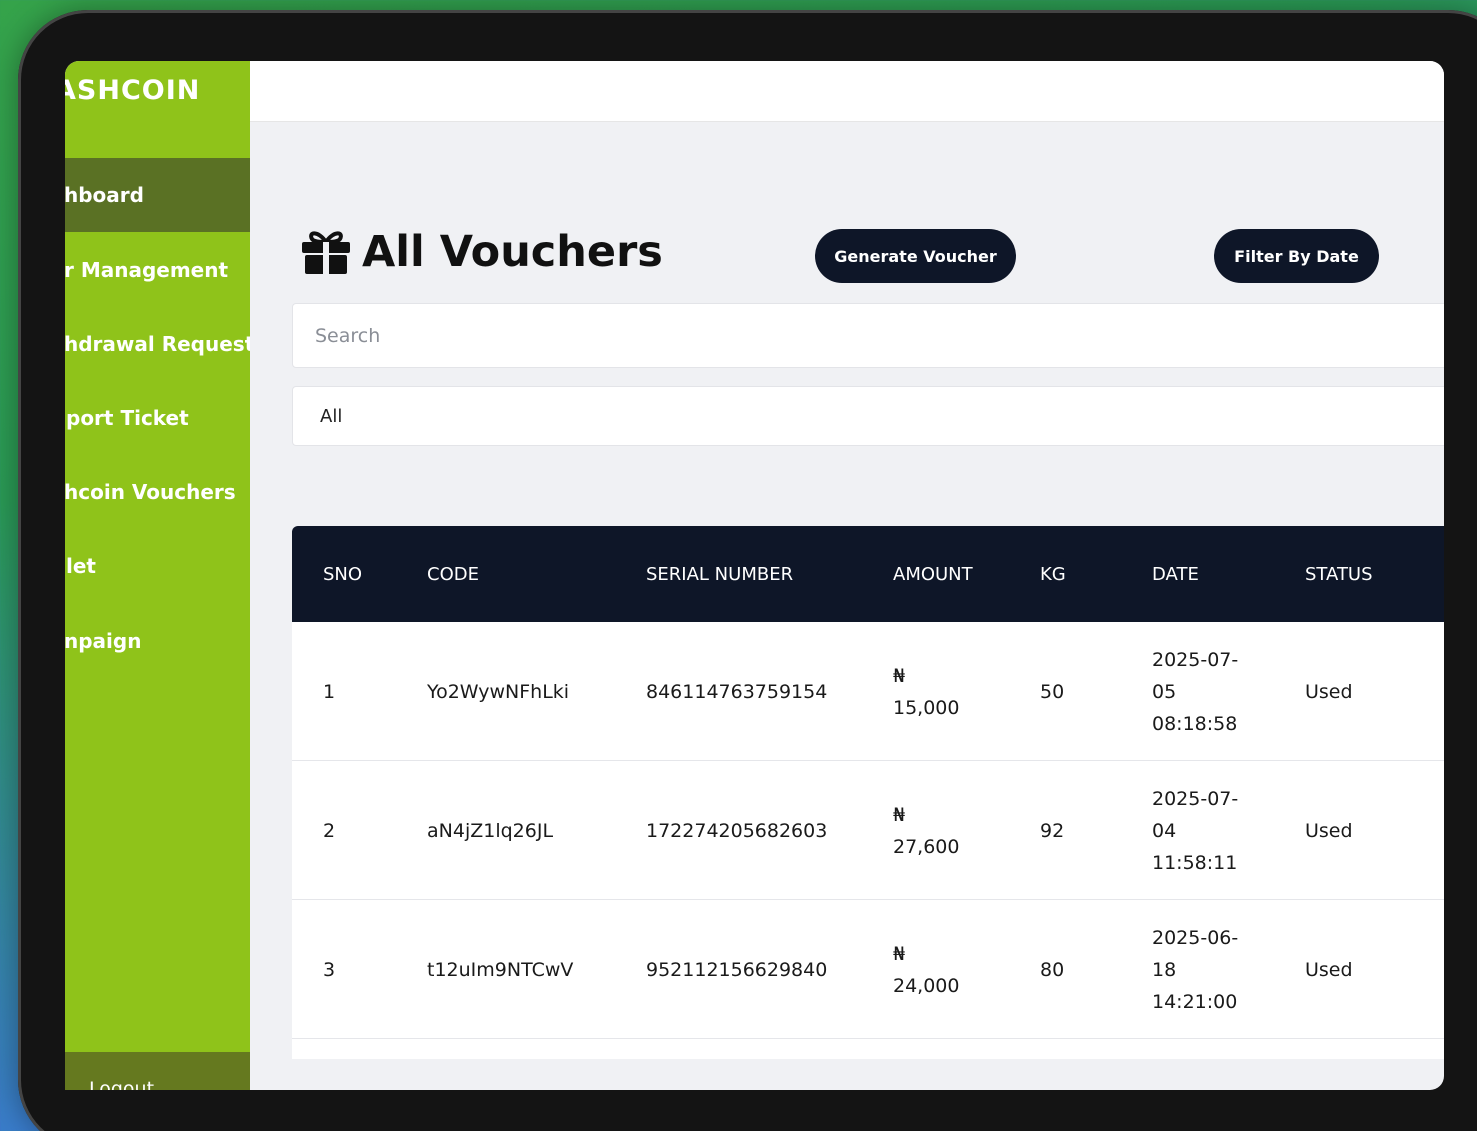 This screenshot has height=1131, width=1477. I want to click on gift-icon, so click(326, 252).